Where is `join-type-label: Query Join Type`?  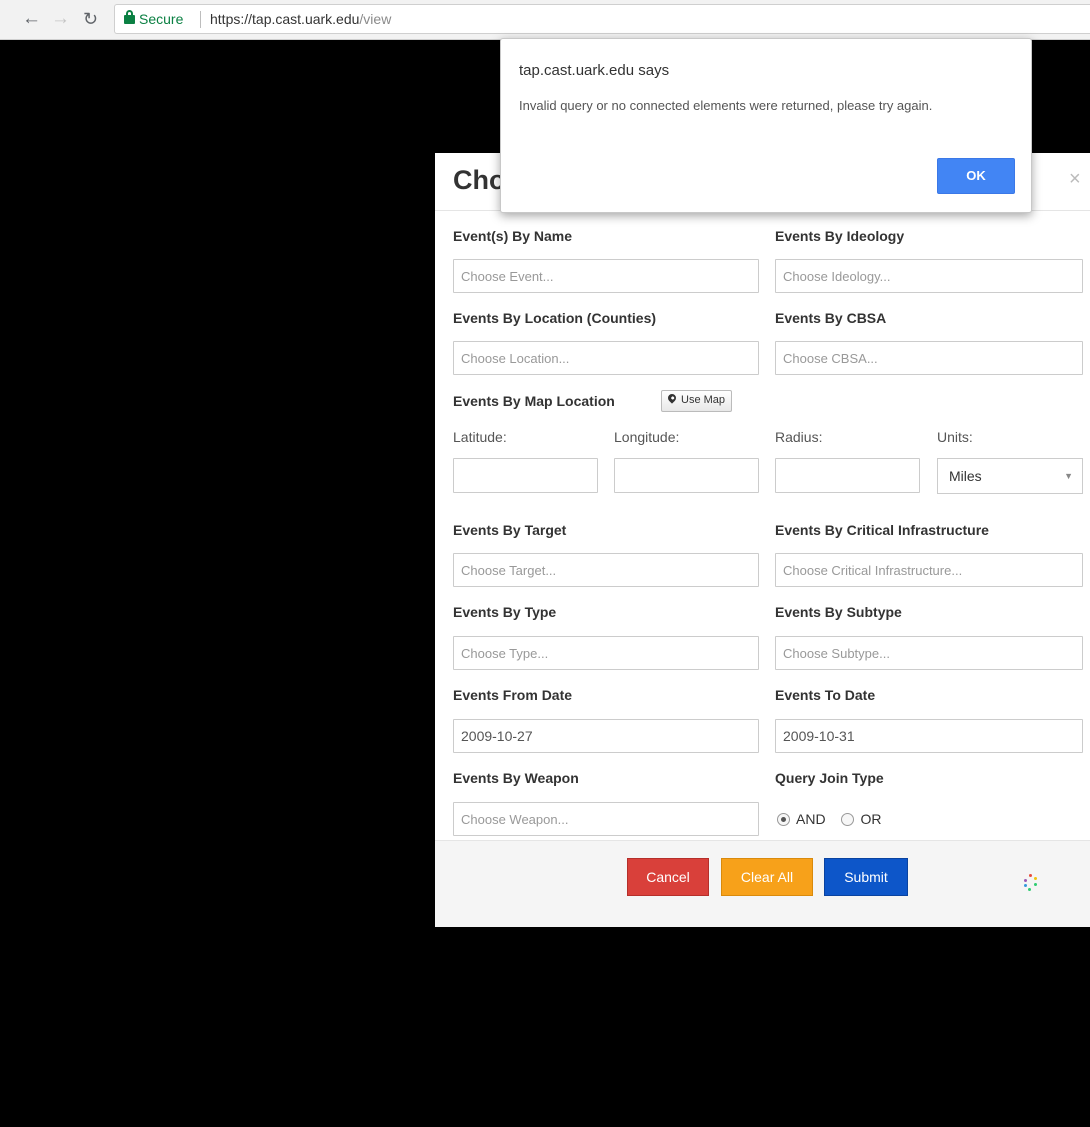
join-type-label: Query Join Type is located at coordinates (829, 778).